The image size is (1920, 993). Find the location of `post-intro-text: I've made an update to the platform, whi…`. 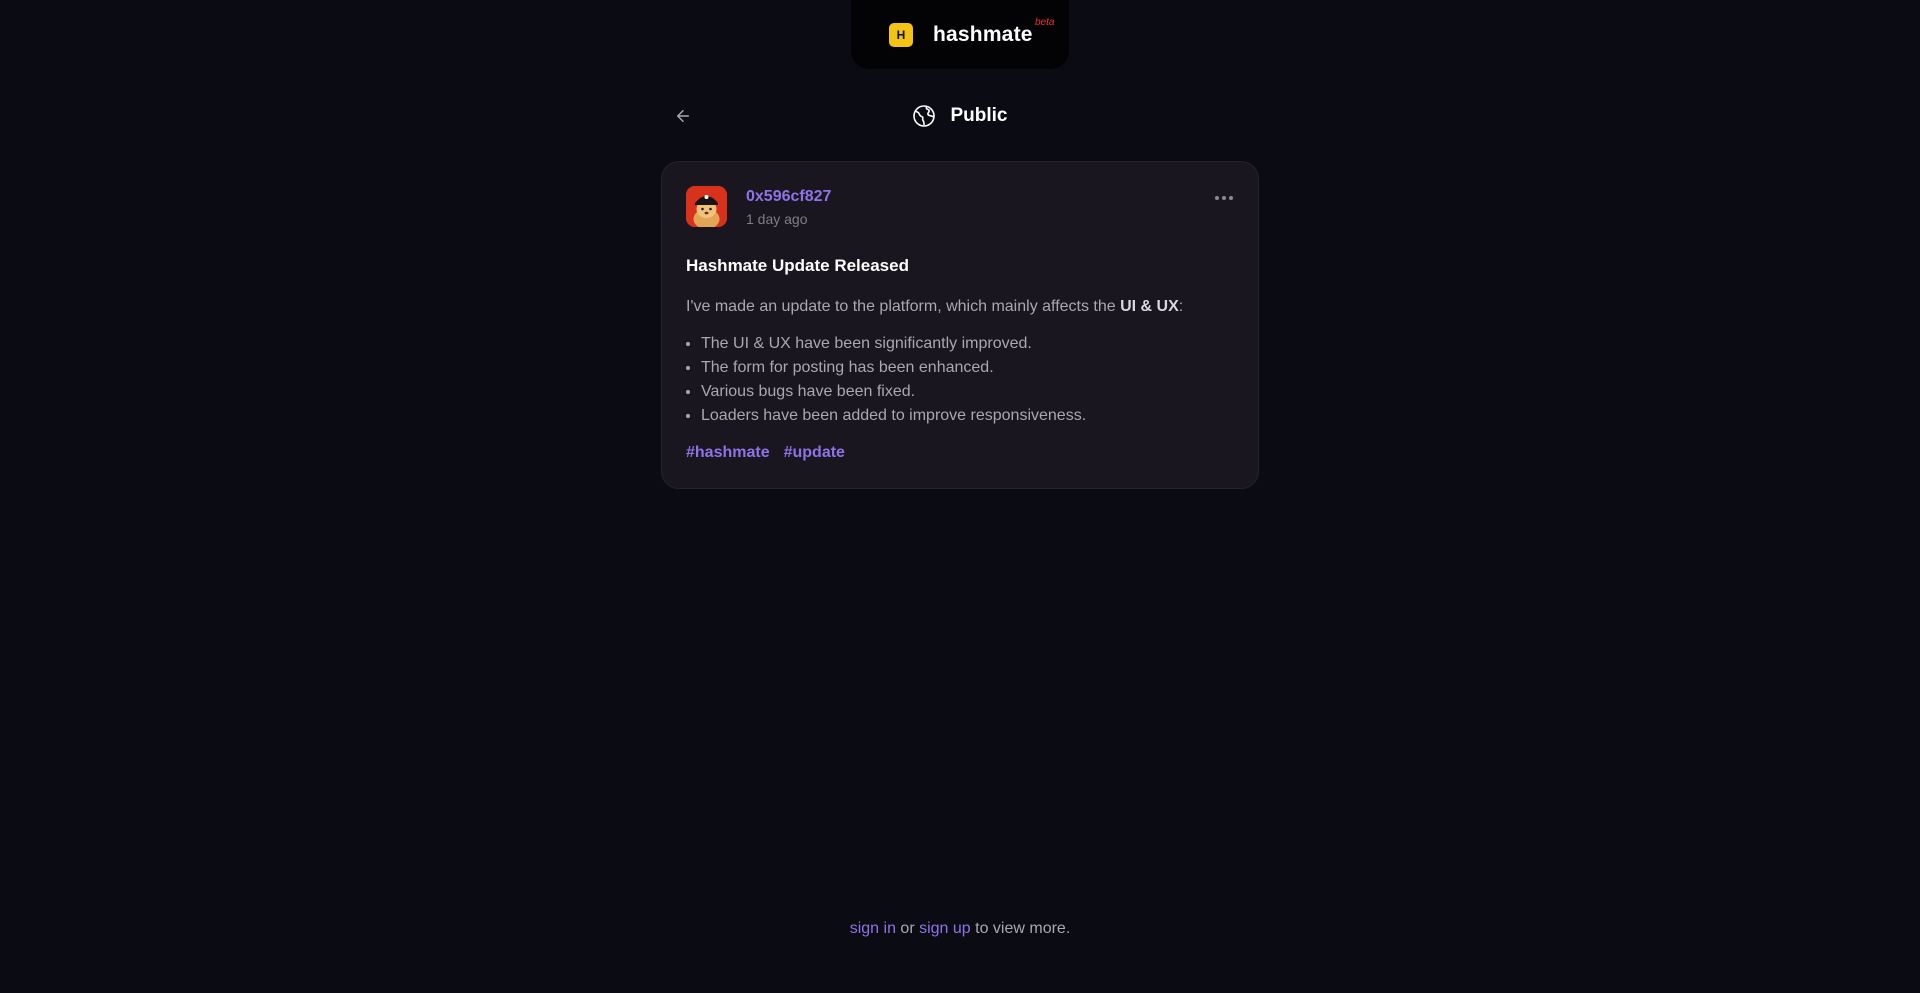

post-intro-text: I've made an update to the platform, whi… is located at coordinates (903, 306).